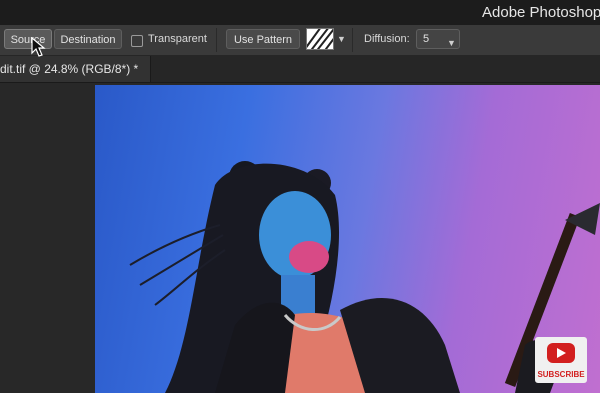  Describe the element at coordinates (541, 12) in the screenshot. I see `app-title: Adobe Photoshop` at that location.